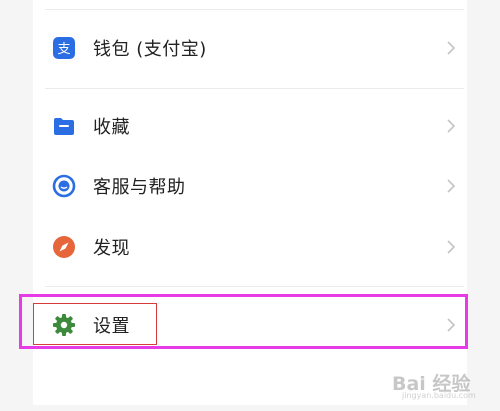 This screenshot has width=500, height=411. I want to click on menu-item-customer-service: 客服与帮助, so click(255, 186).